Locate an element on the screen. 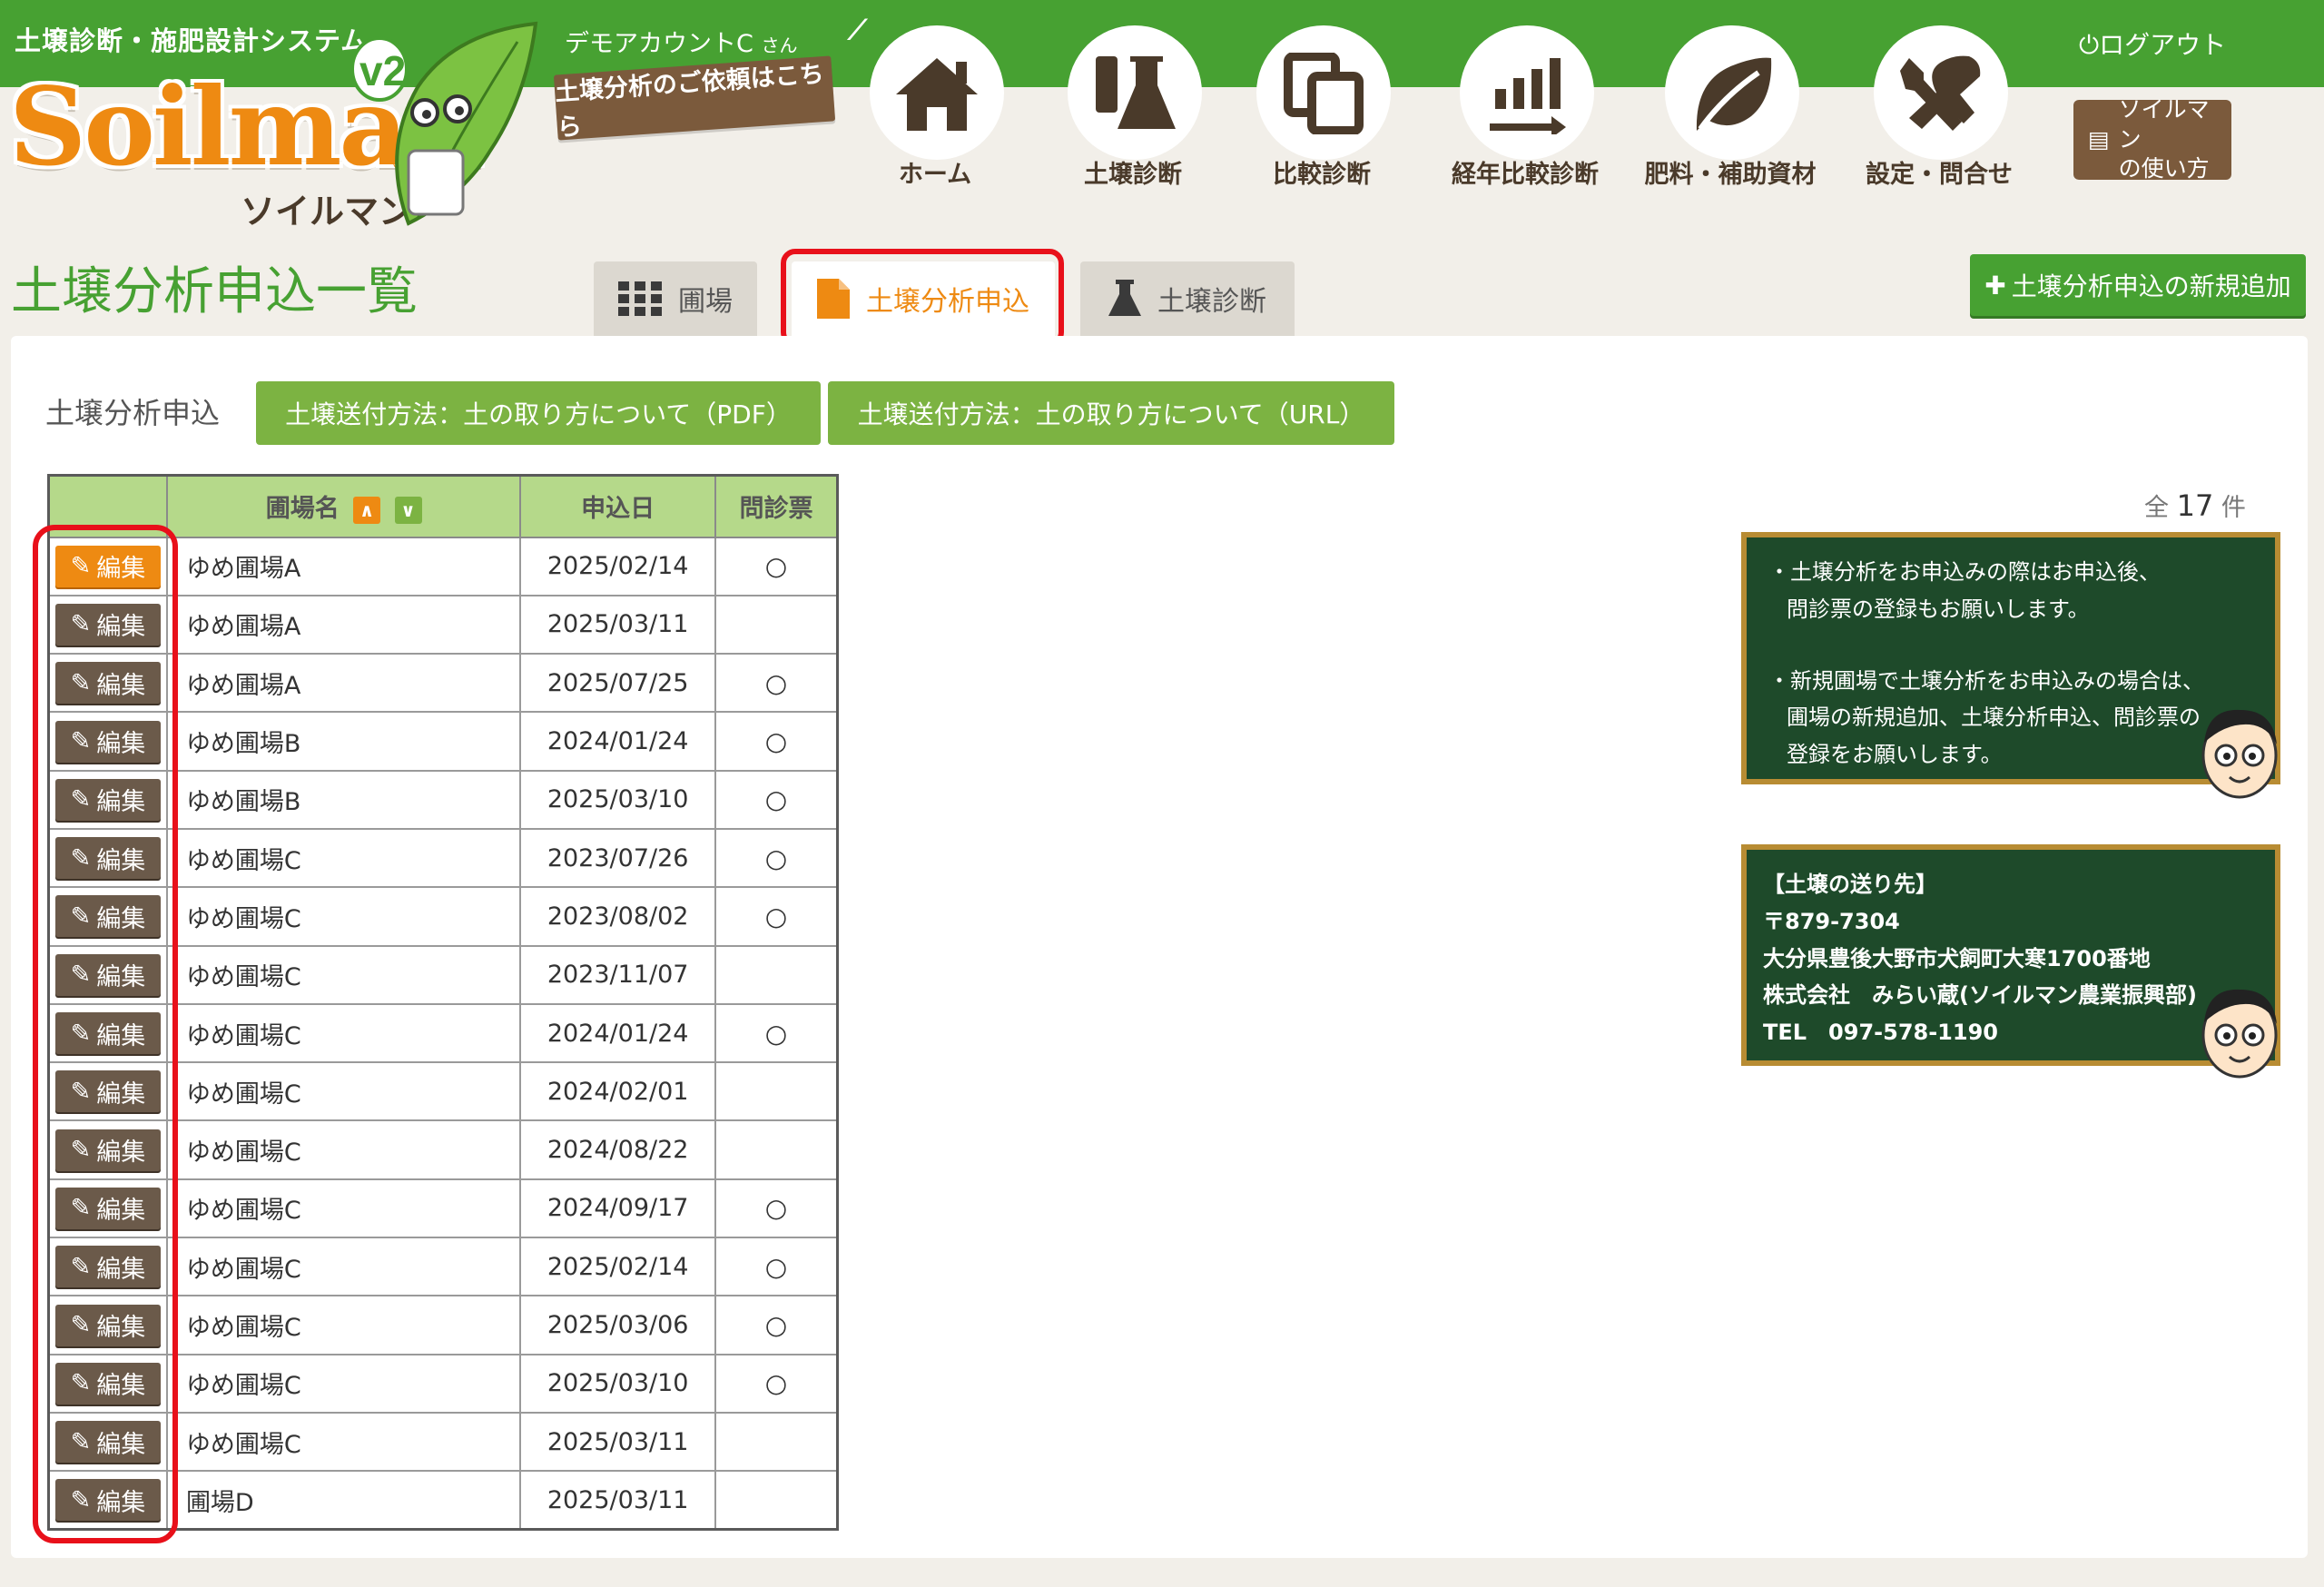 This screenshot has width=2324, height=1587. user-name: デモアカウントC さん is located at coordinates (681, 44).